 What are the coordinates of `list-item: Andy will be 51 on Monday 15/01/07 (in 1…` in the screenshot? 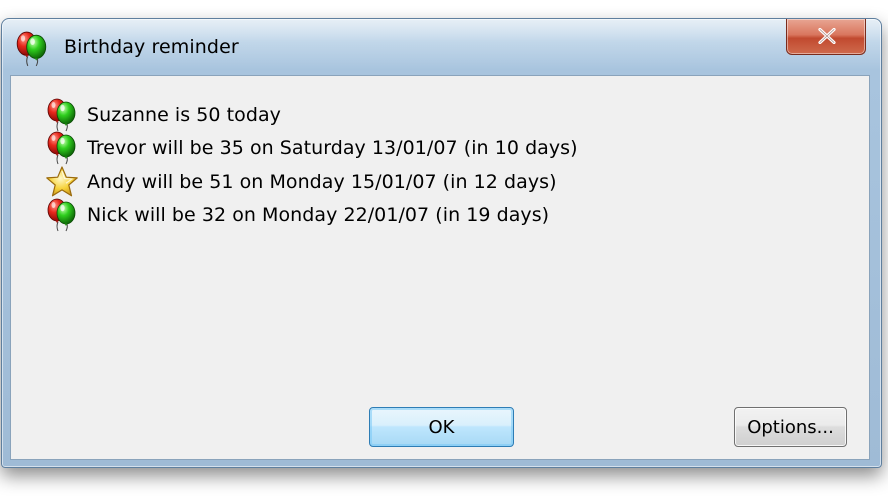 It's located at (311, 182).